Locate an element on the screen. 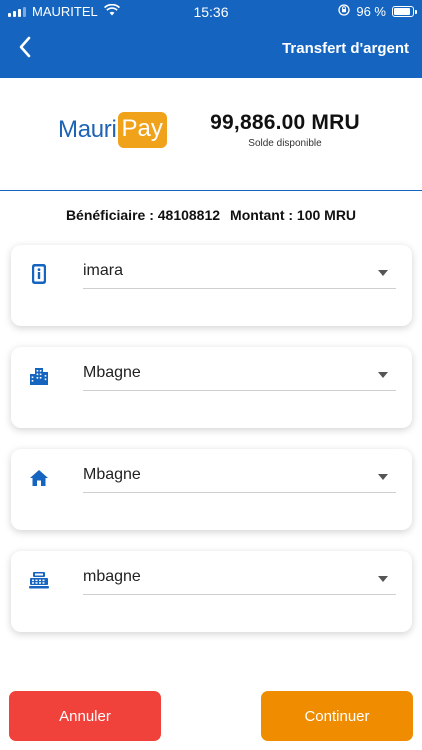  city-buildings-icon is located at coordinates (39, 376).